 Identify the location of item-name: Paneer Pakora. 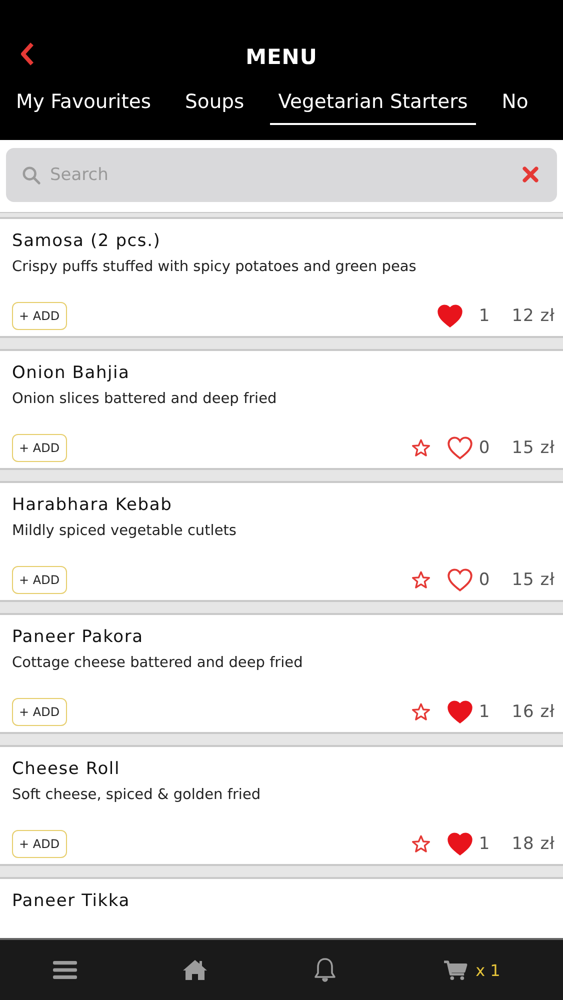
(78, 637).